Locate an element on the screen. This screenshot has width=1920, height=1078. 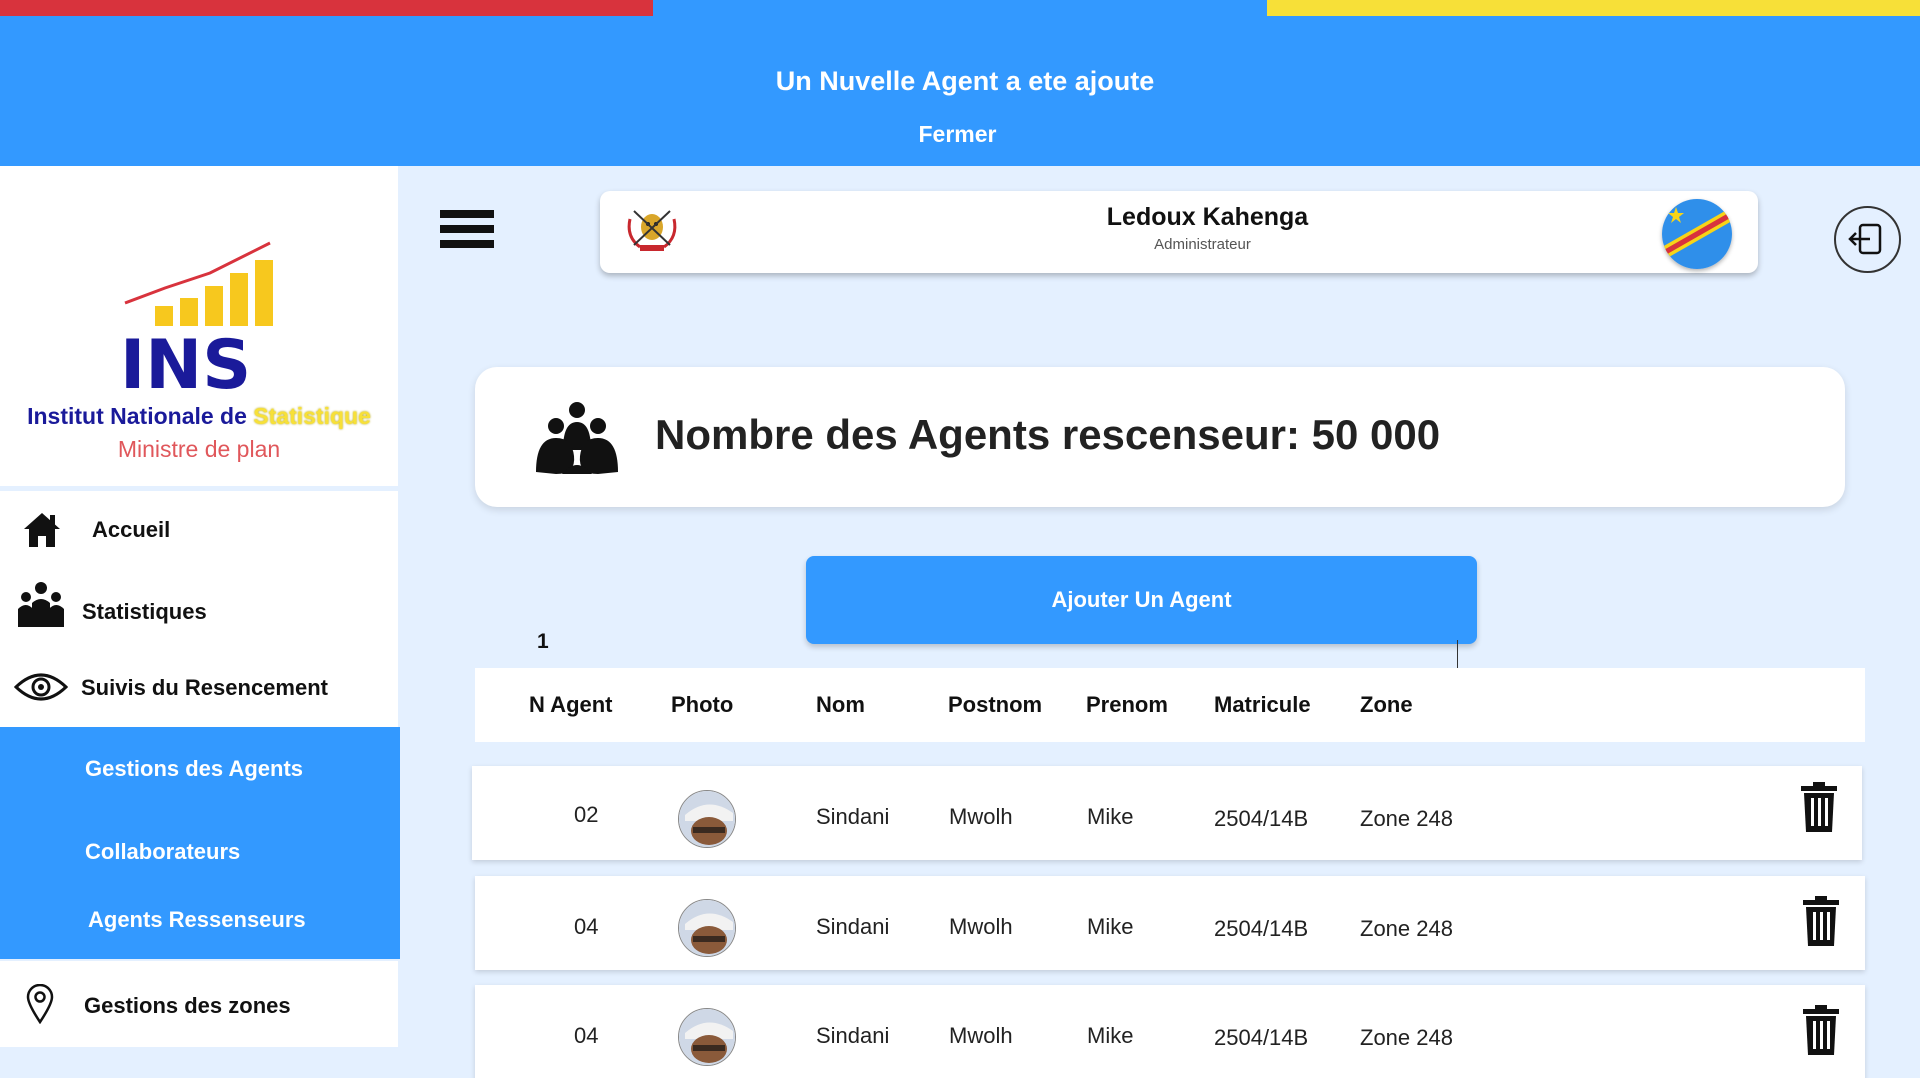
pagination-page: 1 is located at coordinates (543, 642).